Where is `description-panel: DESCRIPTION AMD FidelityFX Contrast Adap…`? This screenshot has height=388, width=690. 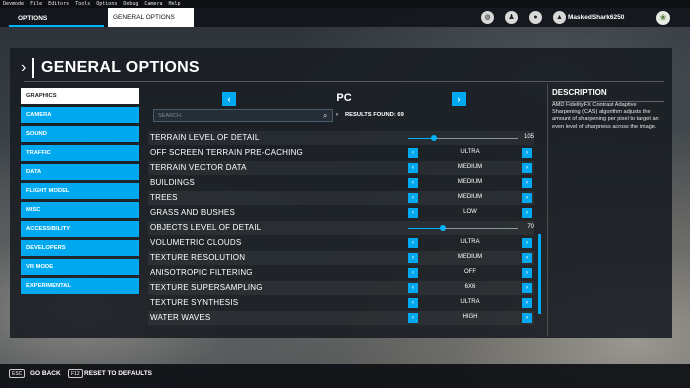
description-panel: DESCRIPTION AMD FidelityFX Contrast Adap… is located at coordinates (607, 210).